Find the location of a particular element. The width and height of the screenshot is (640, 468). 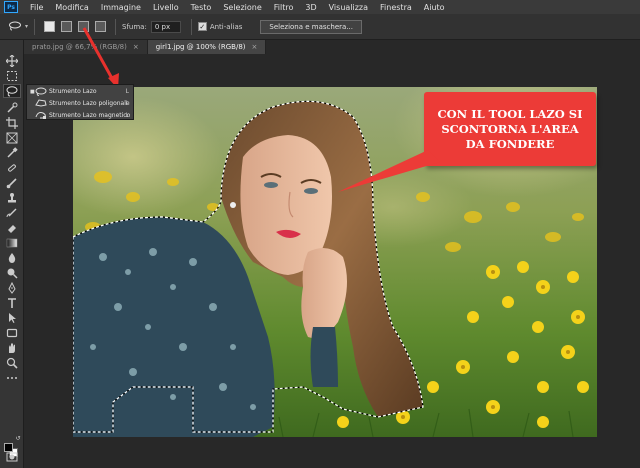

photoshop-logo: Ps is located at coordinates (11, 7).